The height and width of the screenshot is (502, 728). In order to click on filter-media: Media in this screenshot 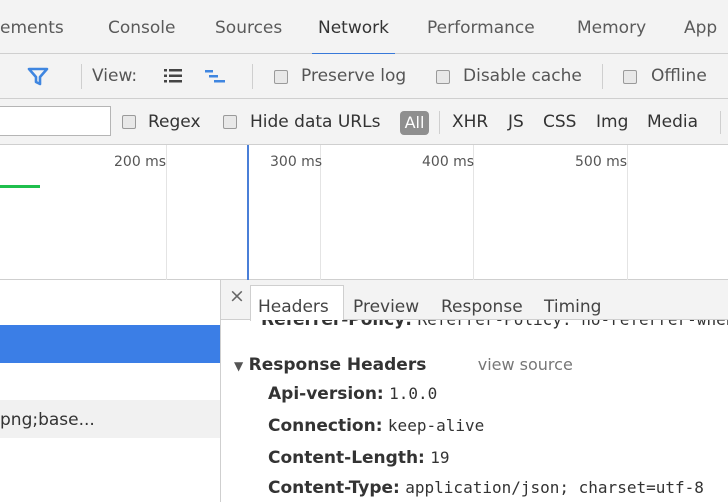, I will do `click(672, 122)`.